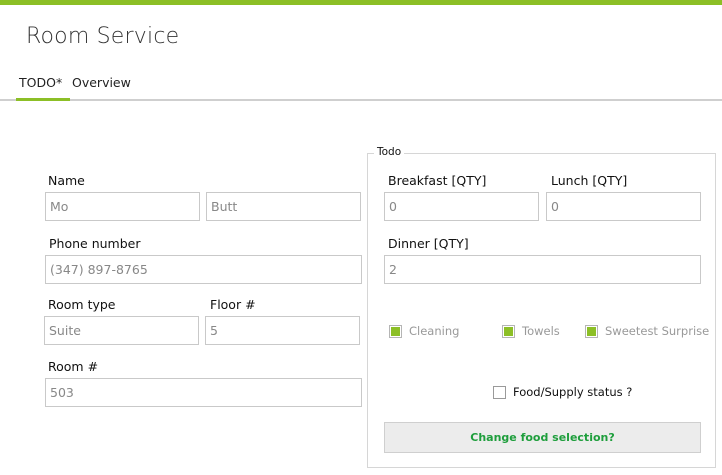 This screenshot has height=475, width=722. I want to click on change-food-selection-button: Change food selection?, so click(542, 437).